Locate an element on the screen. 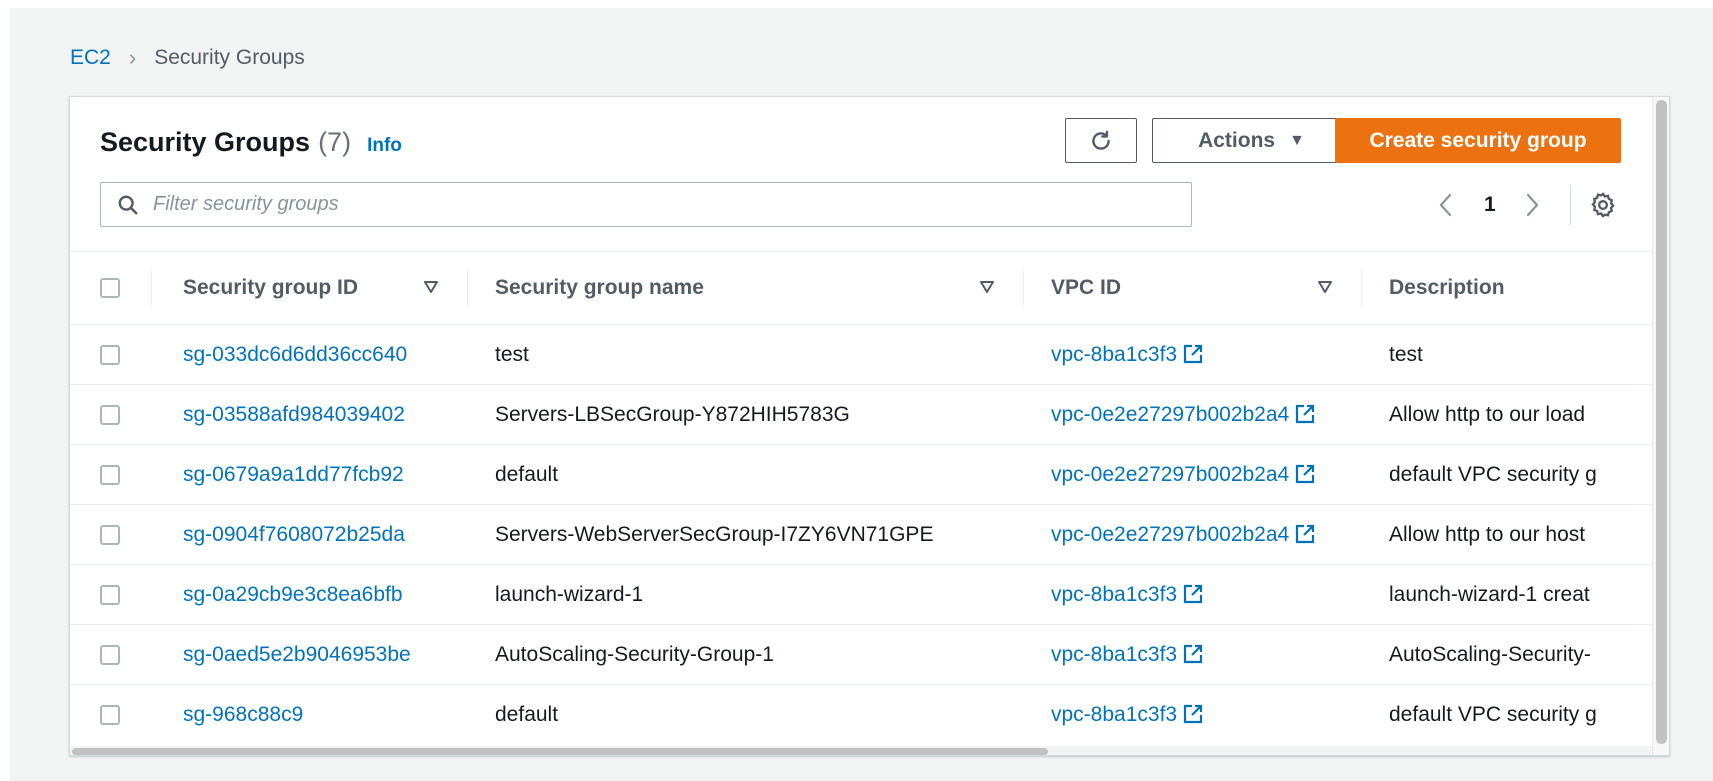  breadcrumb-current: Security Groups is located at coordinates (229, 57).